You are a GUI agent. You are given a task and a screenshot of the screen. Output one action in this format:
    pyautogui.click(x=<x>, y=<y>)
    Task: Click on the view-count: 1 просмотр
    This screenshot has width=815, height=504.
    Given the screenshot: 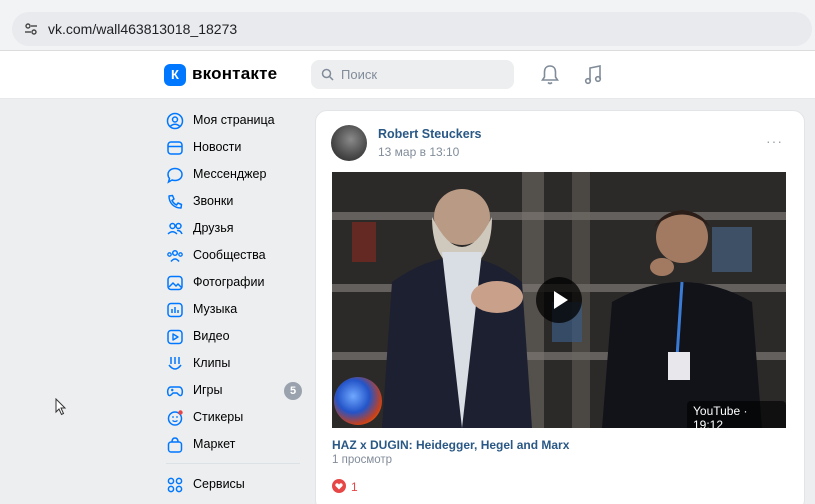 What is the action you would take?
    pyautogui.click(x=362, y=460)
    